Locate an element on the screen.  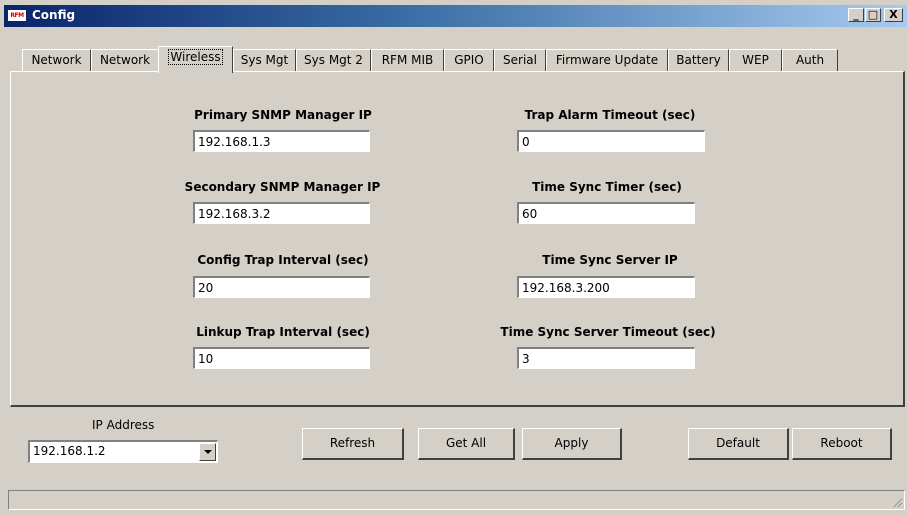
ip-address-dropdown: 192.168.1.2 is located at coordinates (123, 451).